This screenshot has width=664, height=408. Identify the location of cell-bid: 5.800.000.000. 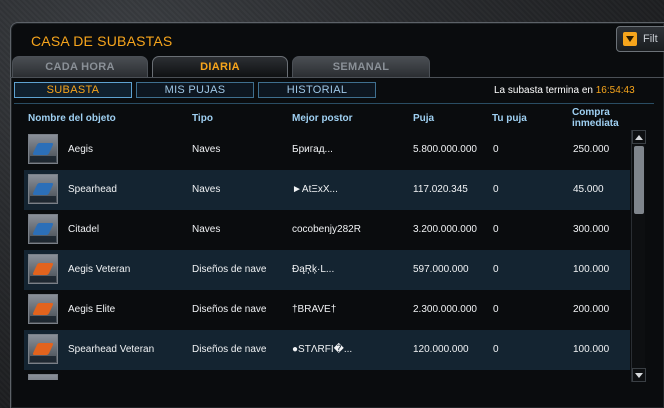
(445, 149).